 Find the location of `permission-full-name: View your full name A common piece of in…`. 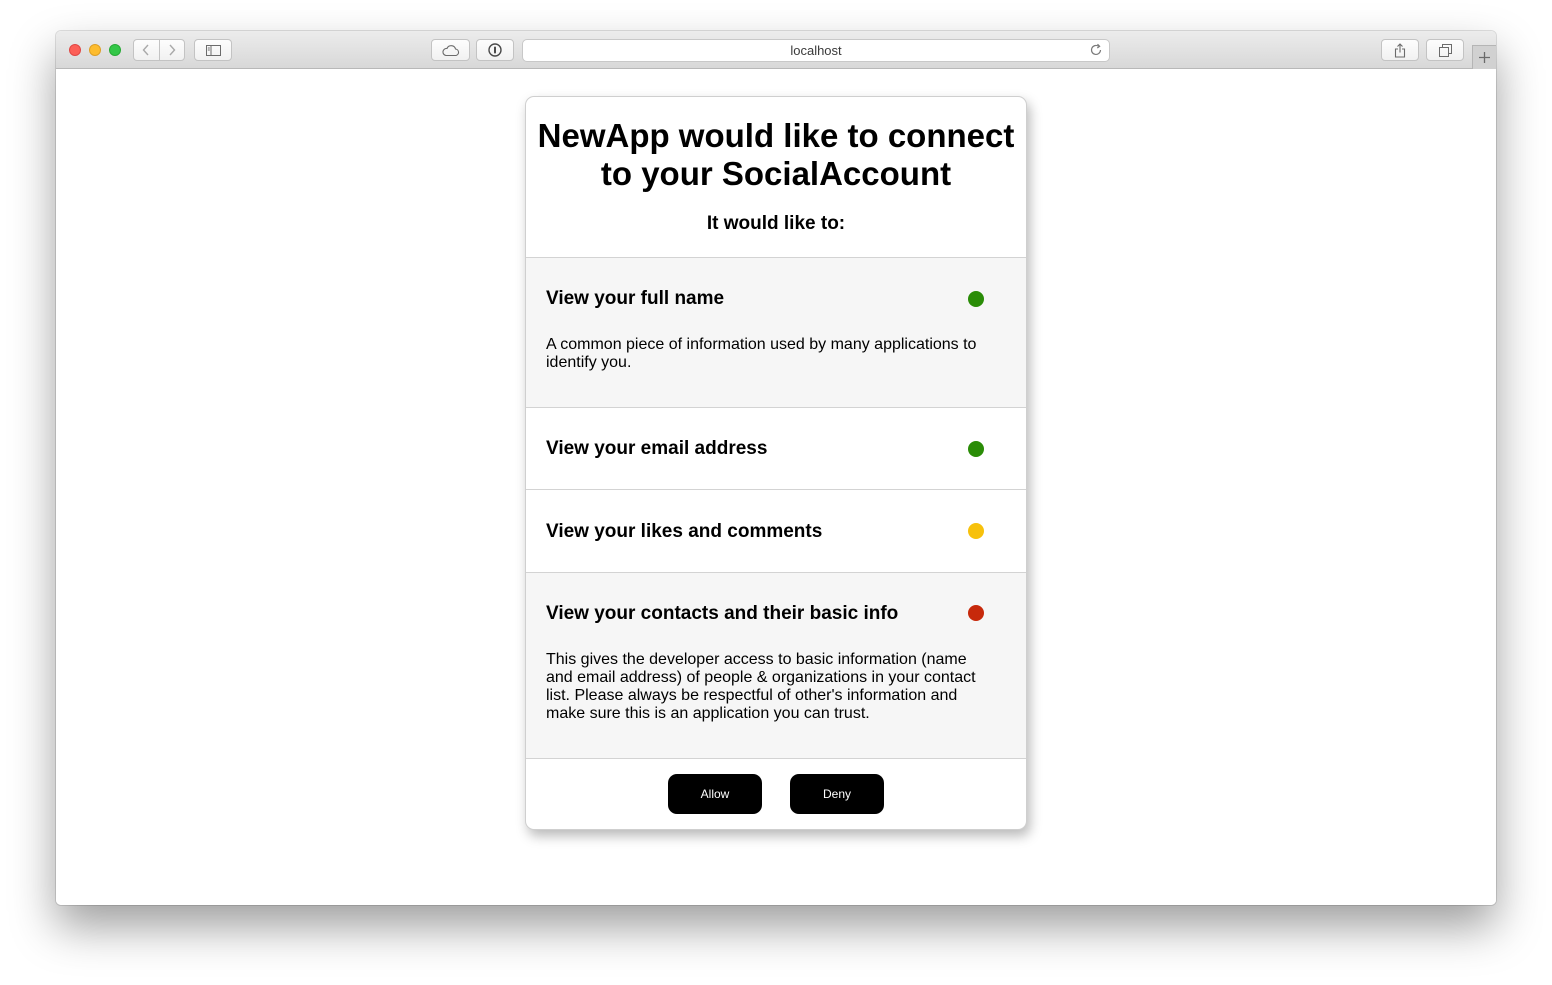

permission-full-name: View your full name A common piece of in… is located at coordinates (776, 333).